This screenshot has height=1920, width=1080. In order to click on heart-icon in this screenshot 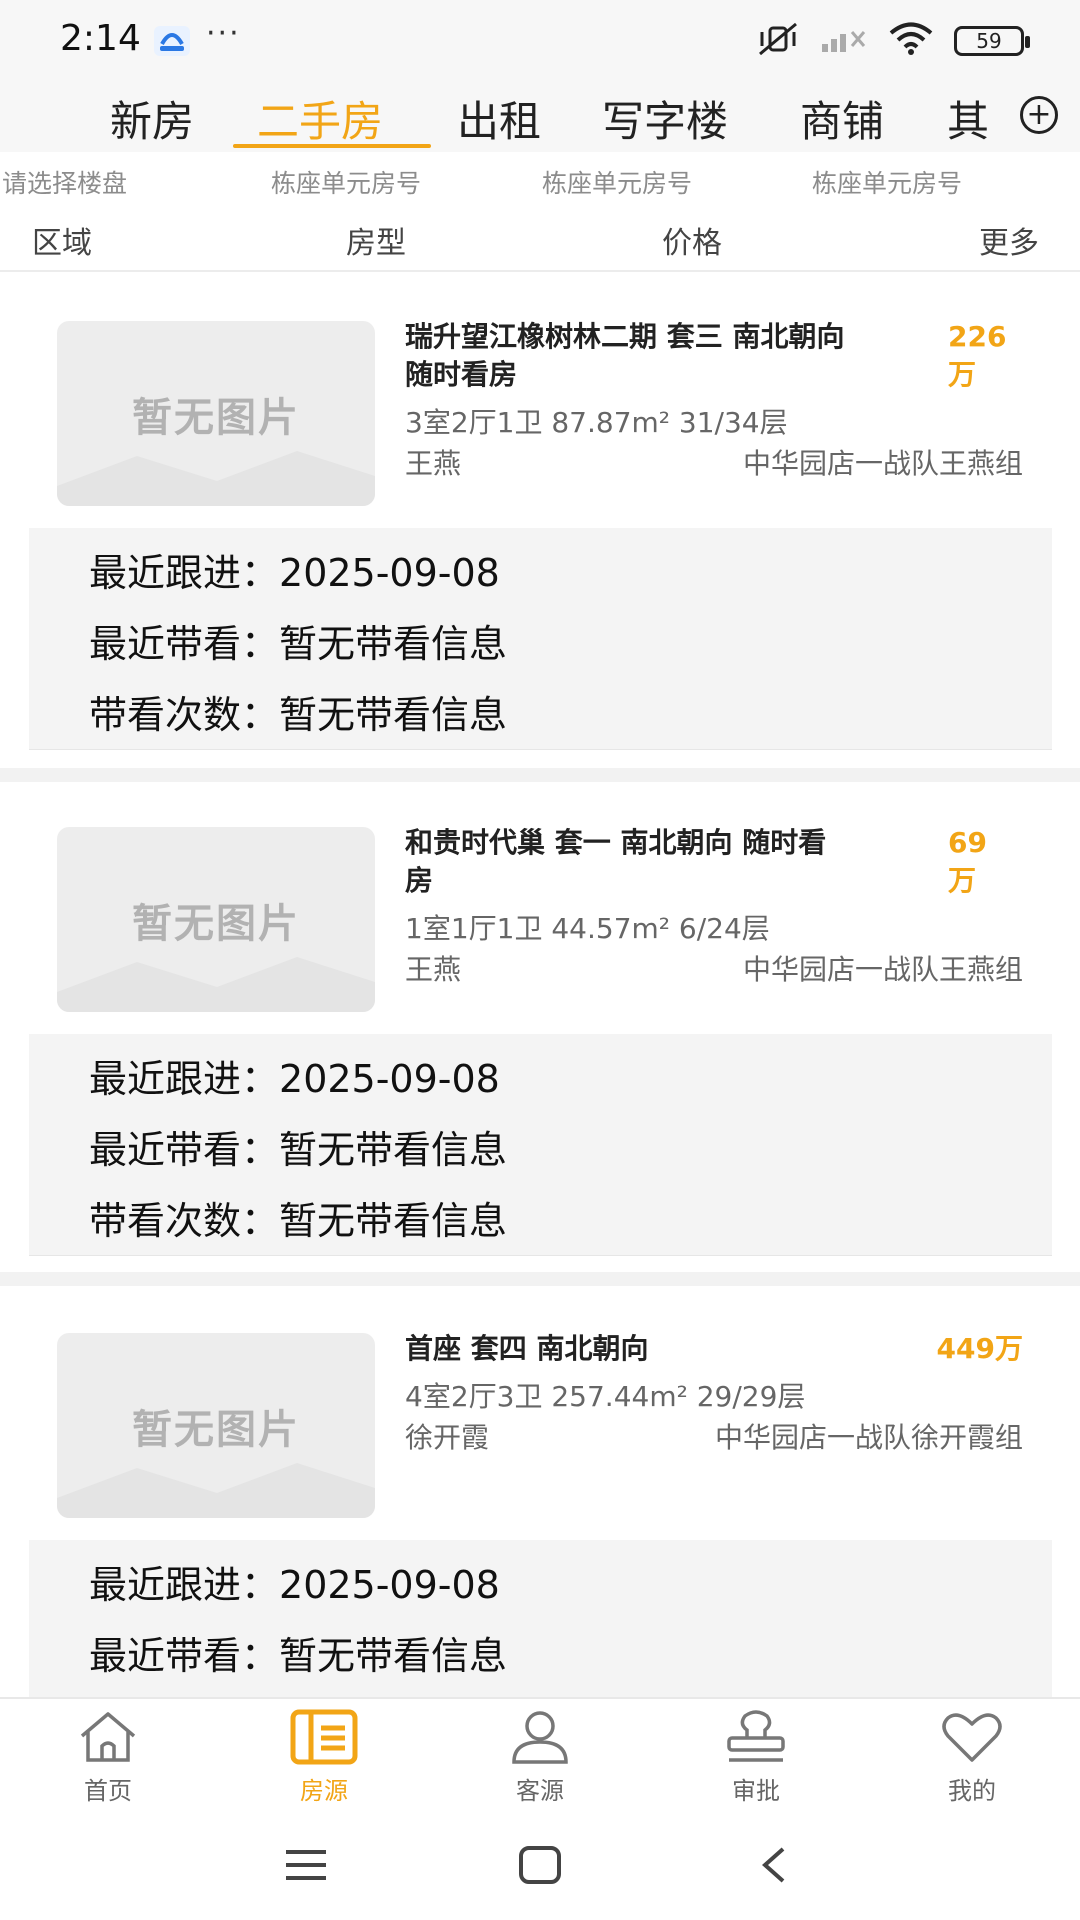, I will do `click(972, 1737)`.